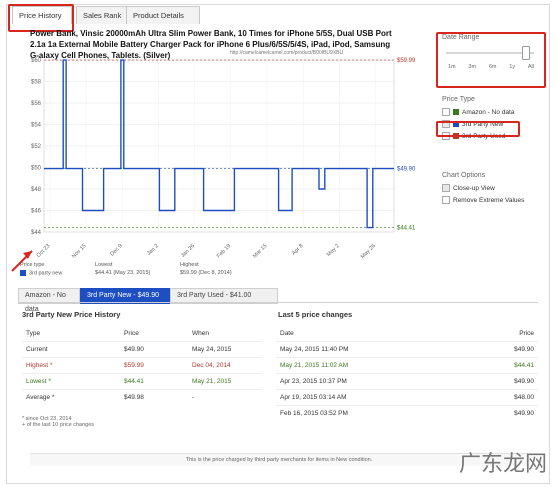 This screenshot has height=487, width=557. Describe the element at coordinates (153, 250) in the screenshot. I see `x-tick-label: Jan 2` at that location.